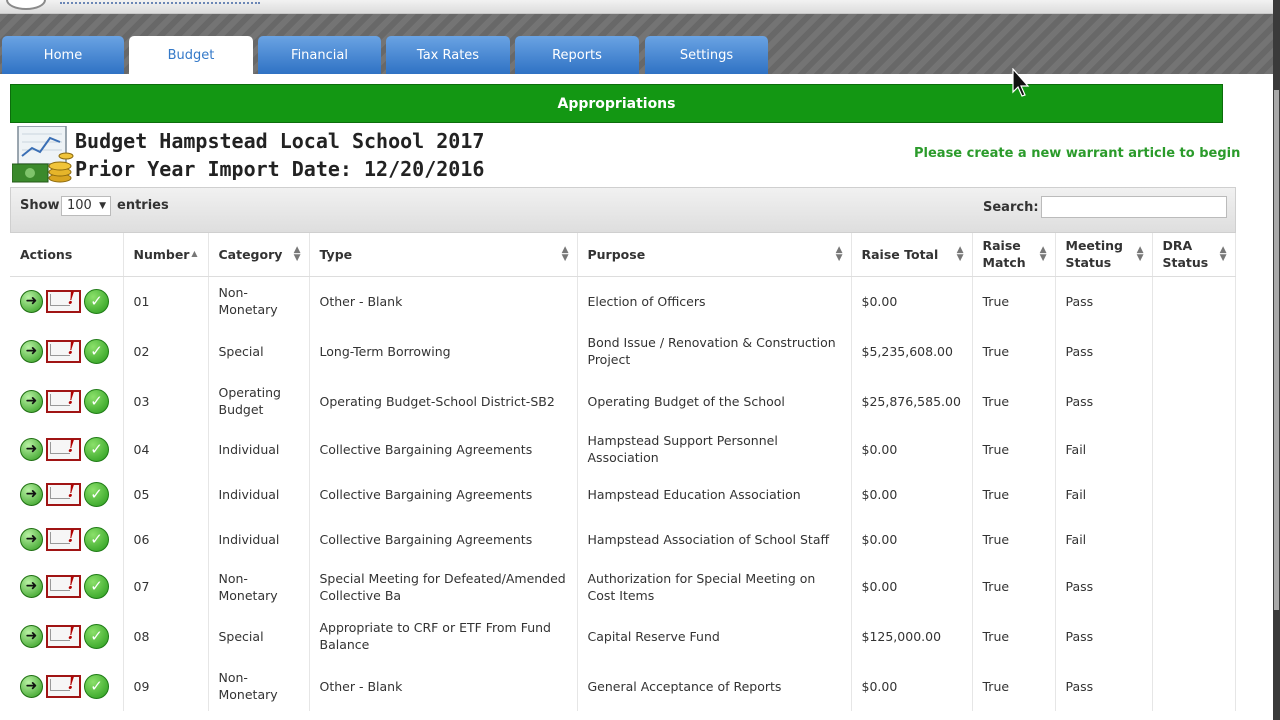  Describe the element at coordinates (166, 586) in the screenshot. I see `cell-number: 07` at that location.